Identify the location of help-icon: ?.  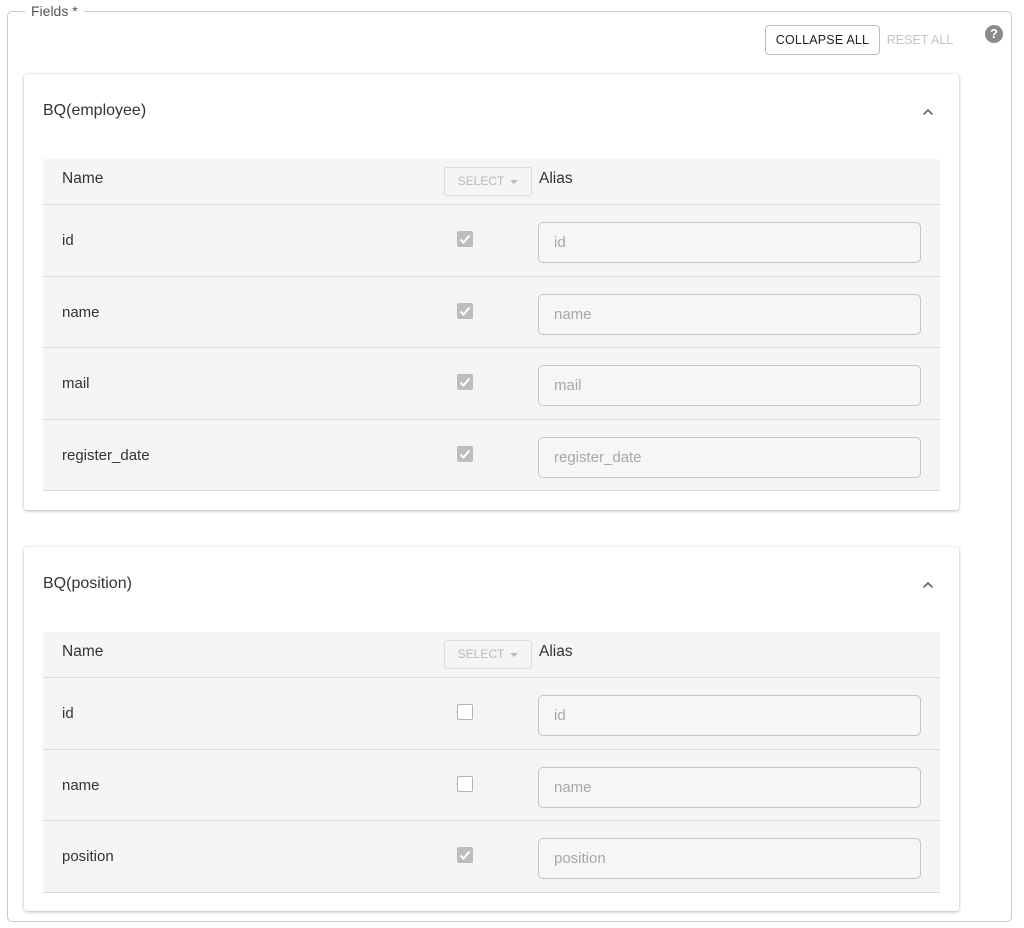
(994, 34).